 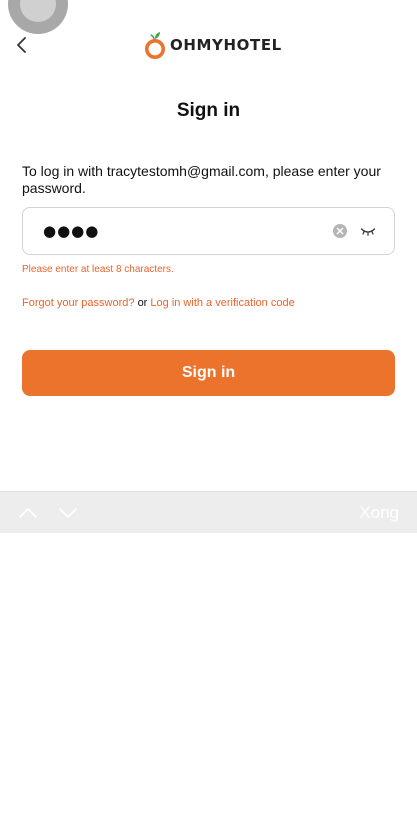 I want to click on touch-indicator, so click(x=38, y=17).